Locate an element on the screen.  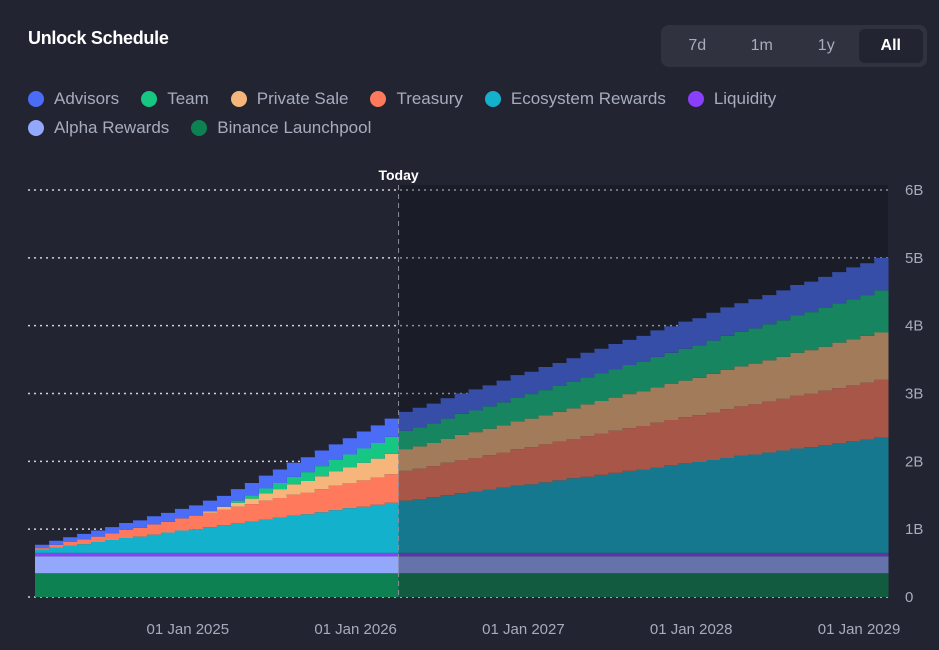
x-tick-label: 01 Jan 2026 is located at coordinates (355, 629).